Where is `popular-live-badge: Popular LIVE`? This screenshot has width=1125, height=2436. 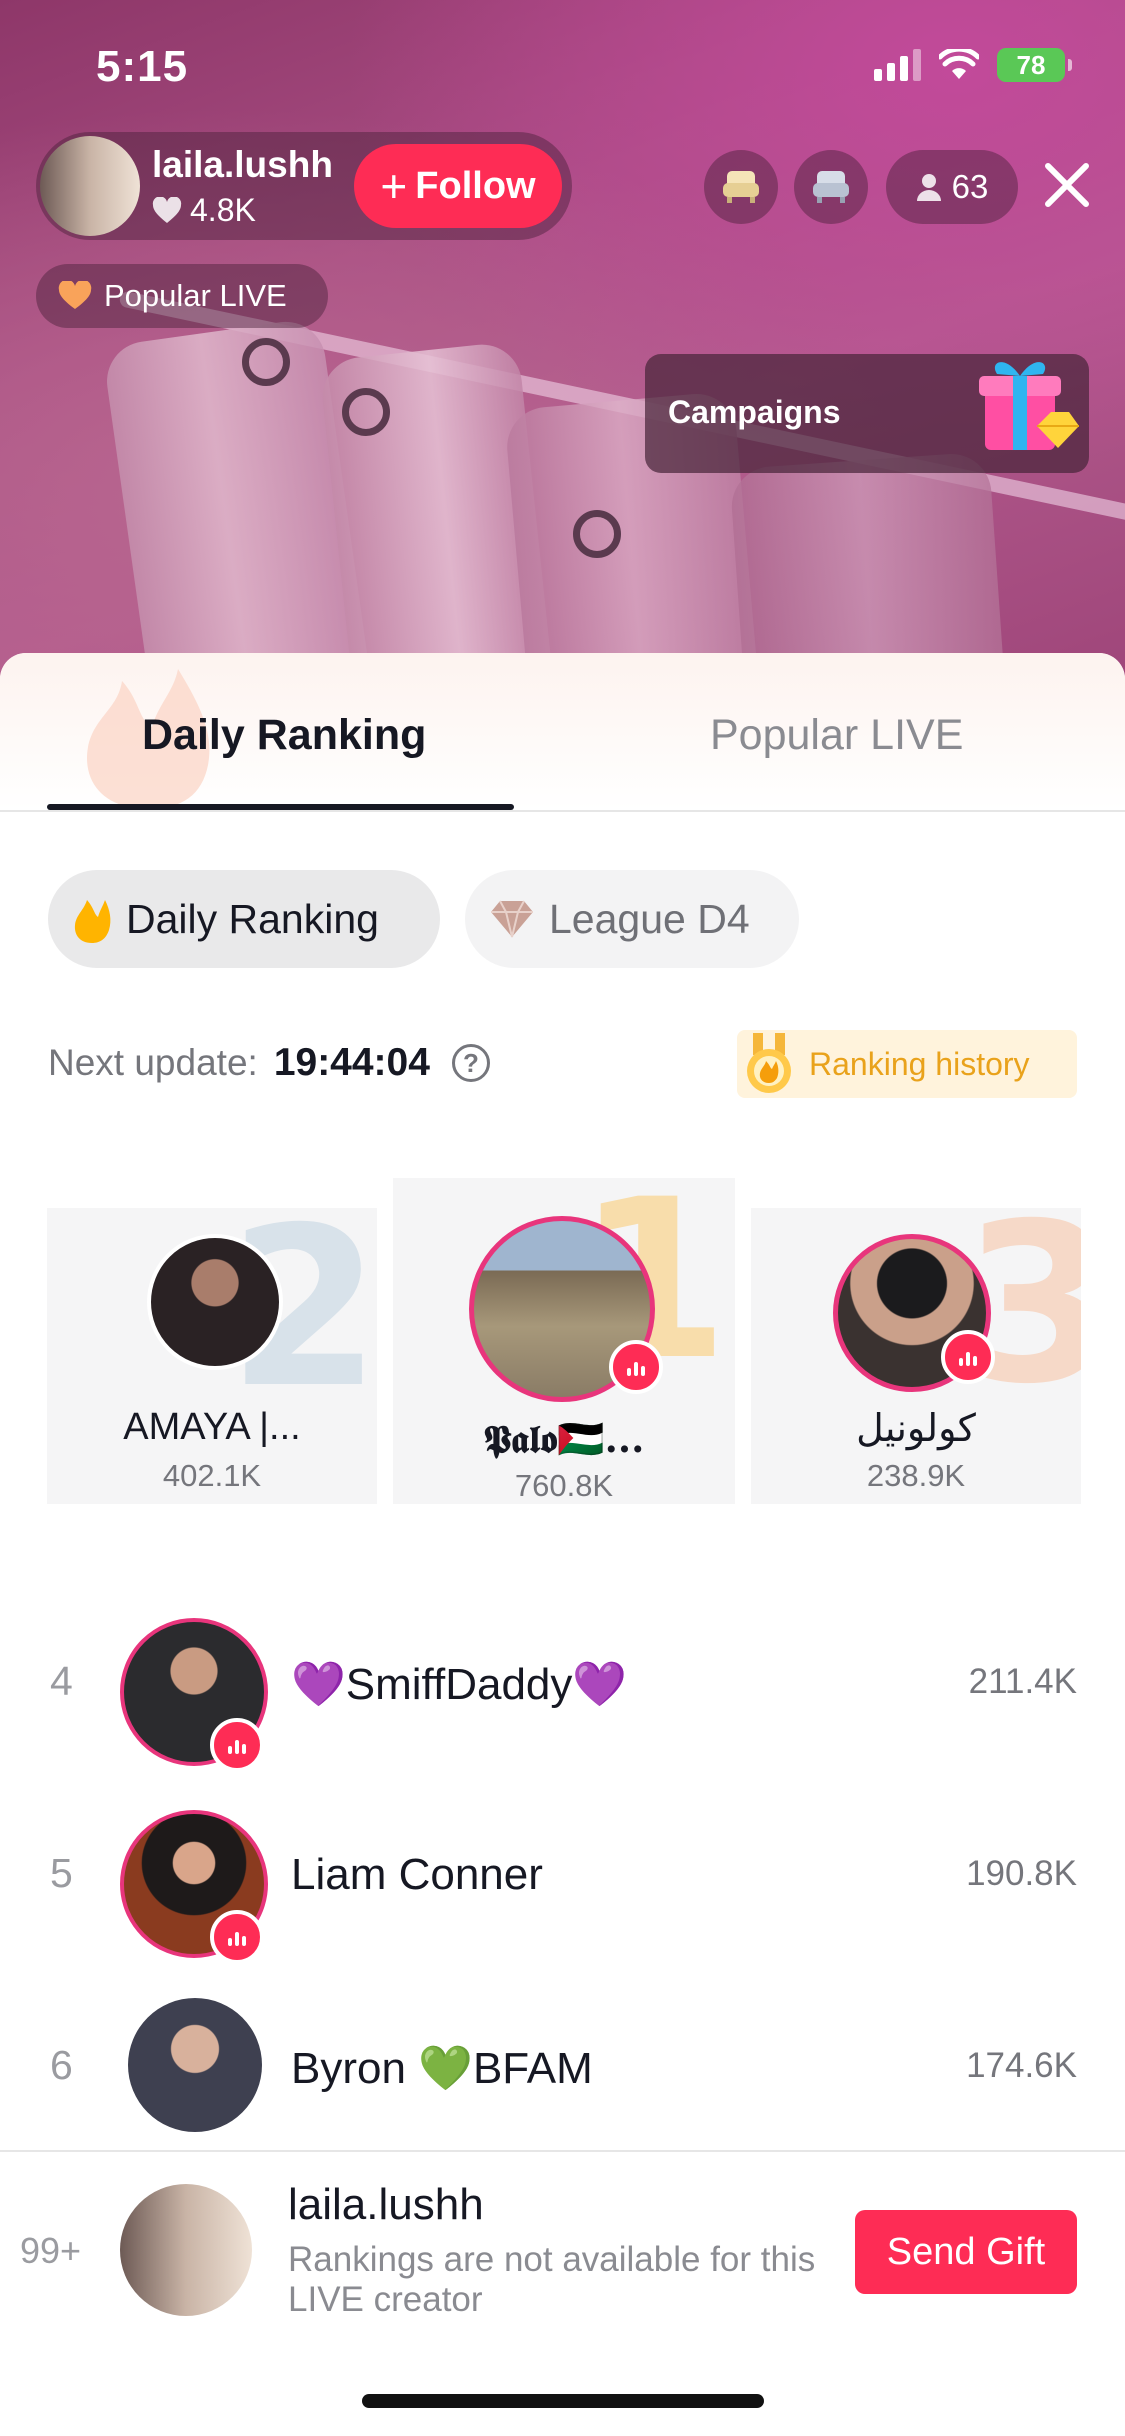
popular-live-badge: Popular LIVE is located at coordinates (182, 296).